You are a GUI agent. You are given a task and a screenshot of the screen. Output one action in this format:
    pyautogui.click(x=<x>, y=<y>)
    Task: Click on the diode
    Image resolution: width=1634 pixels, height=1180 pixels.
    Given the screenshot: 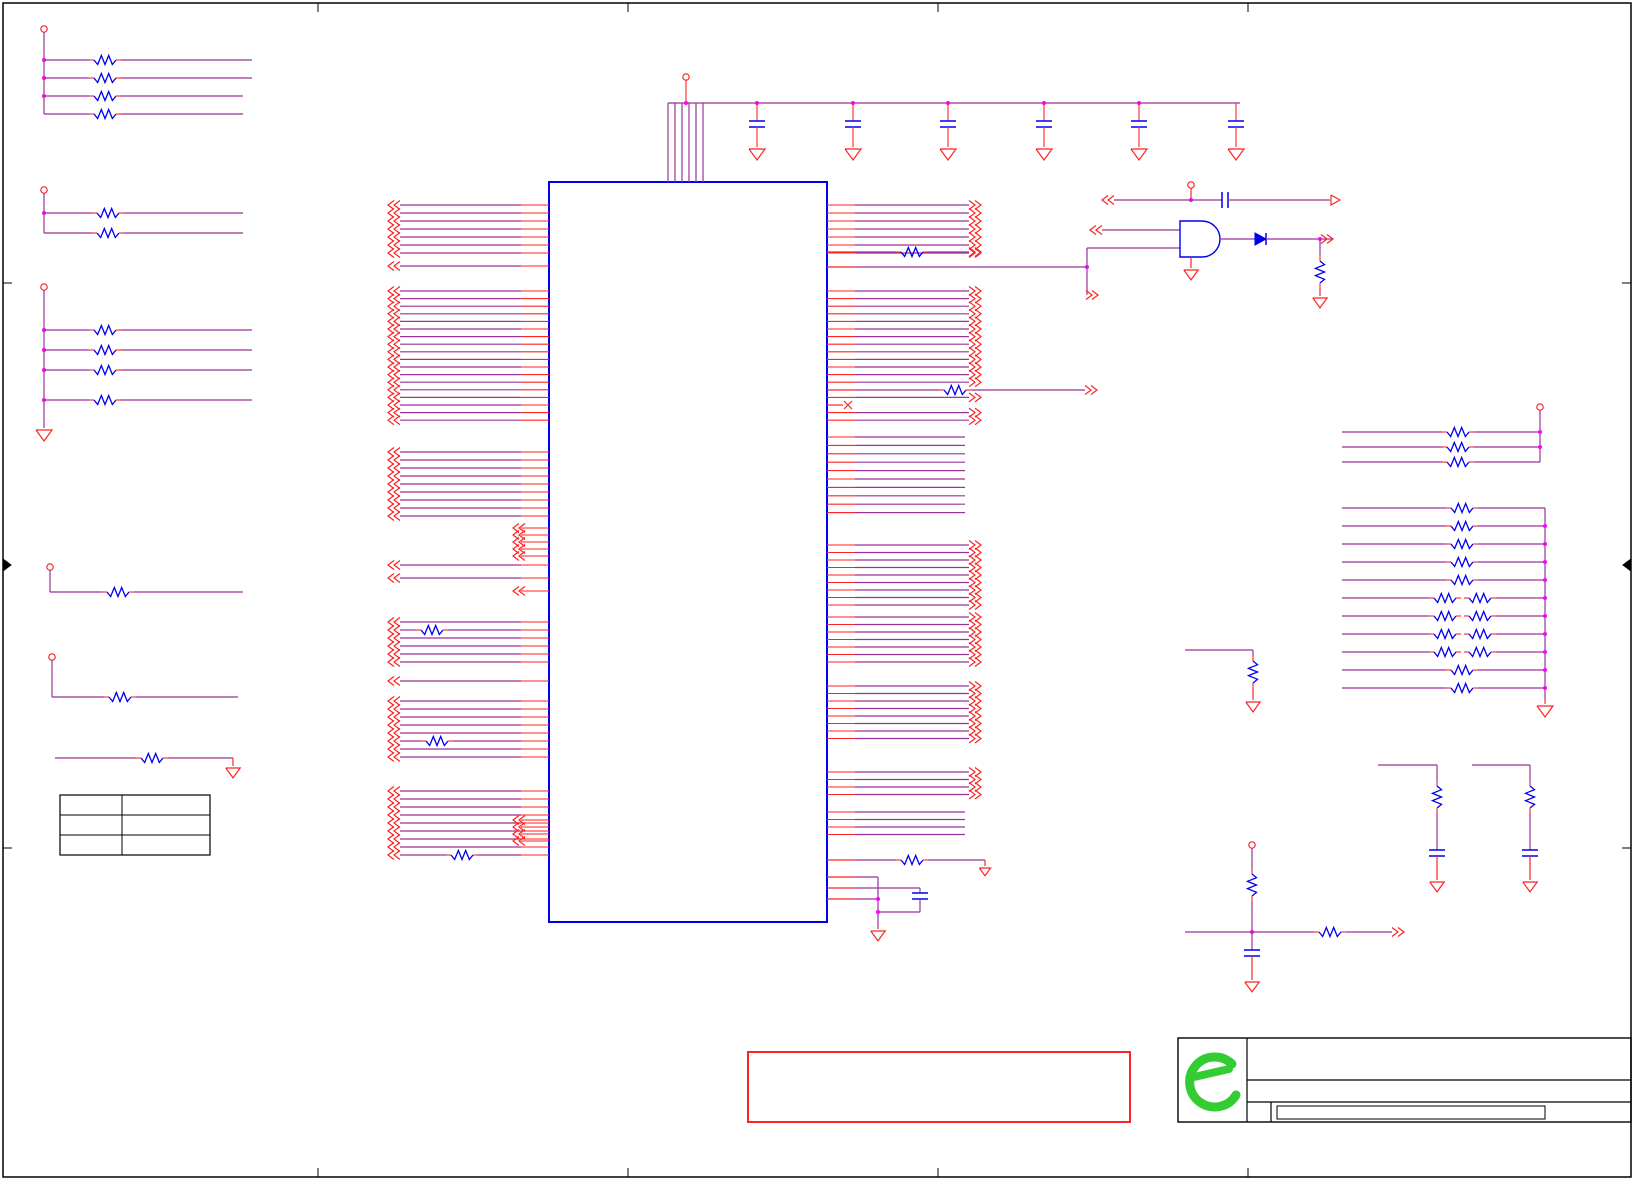 What is the action you would take?
    pyautogui.click(x=1261, y=239)
    